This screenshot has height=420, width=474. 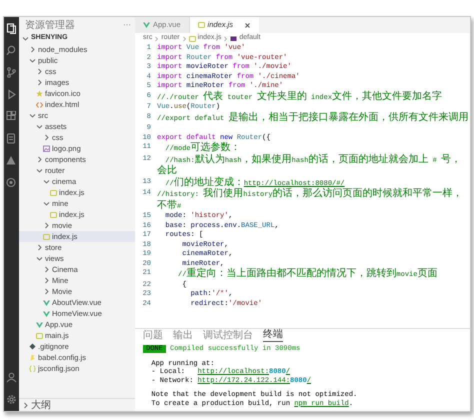 I want to click on image-icon, so click(x=46, y=148).